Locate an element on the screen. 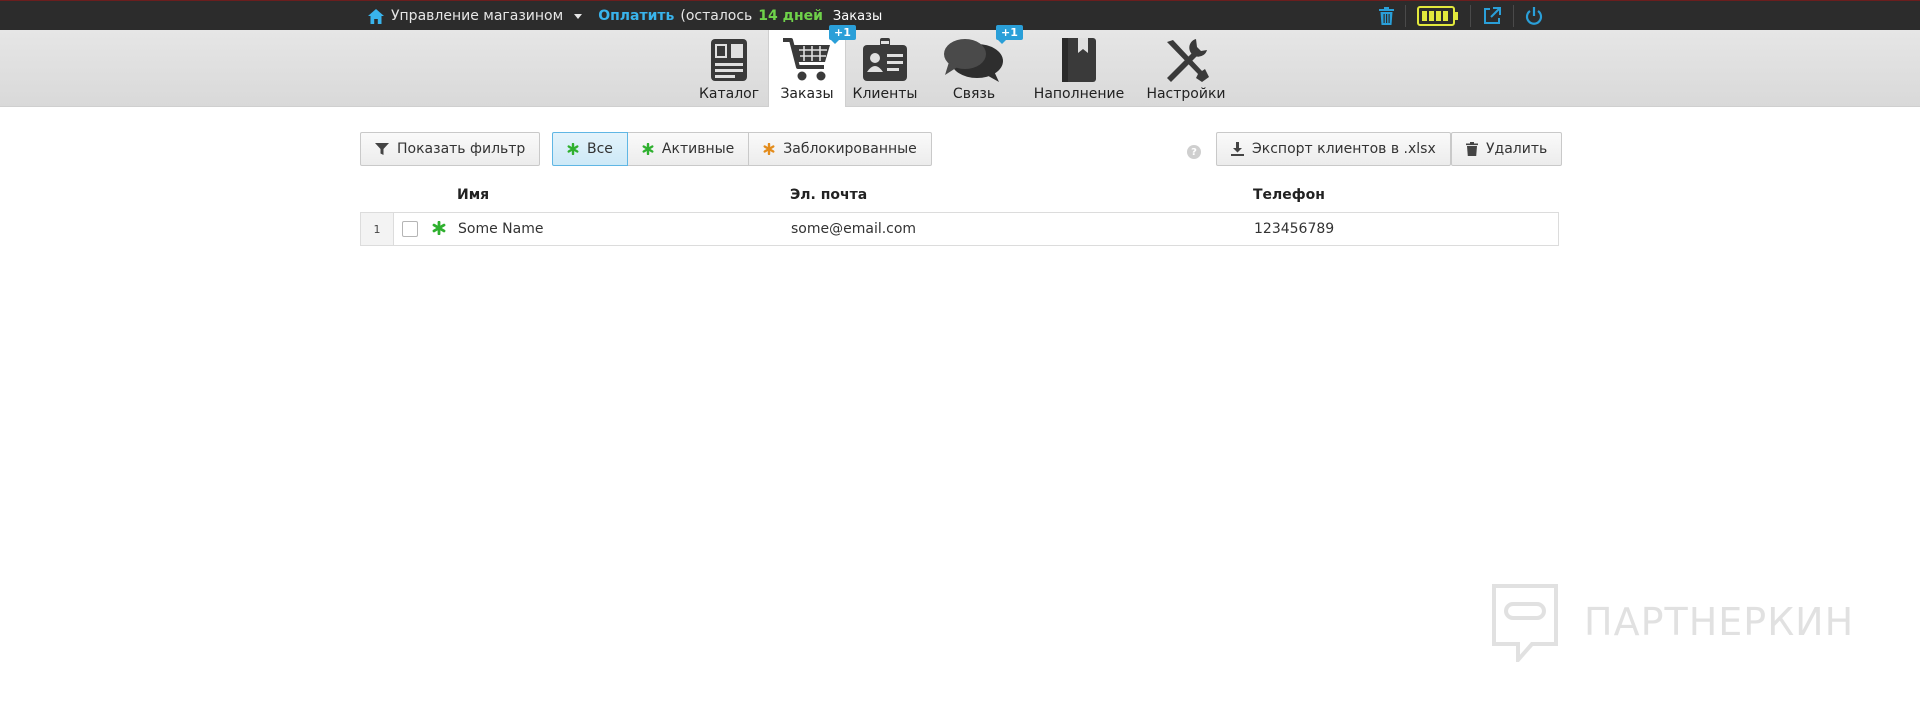  client-name: Some Name is located at coordinates (500, 229).